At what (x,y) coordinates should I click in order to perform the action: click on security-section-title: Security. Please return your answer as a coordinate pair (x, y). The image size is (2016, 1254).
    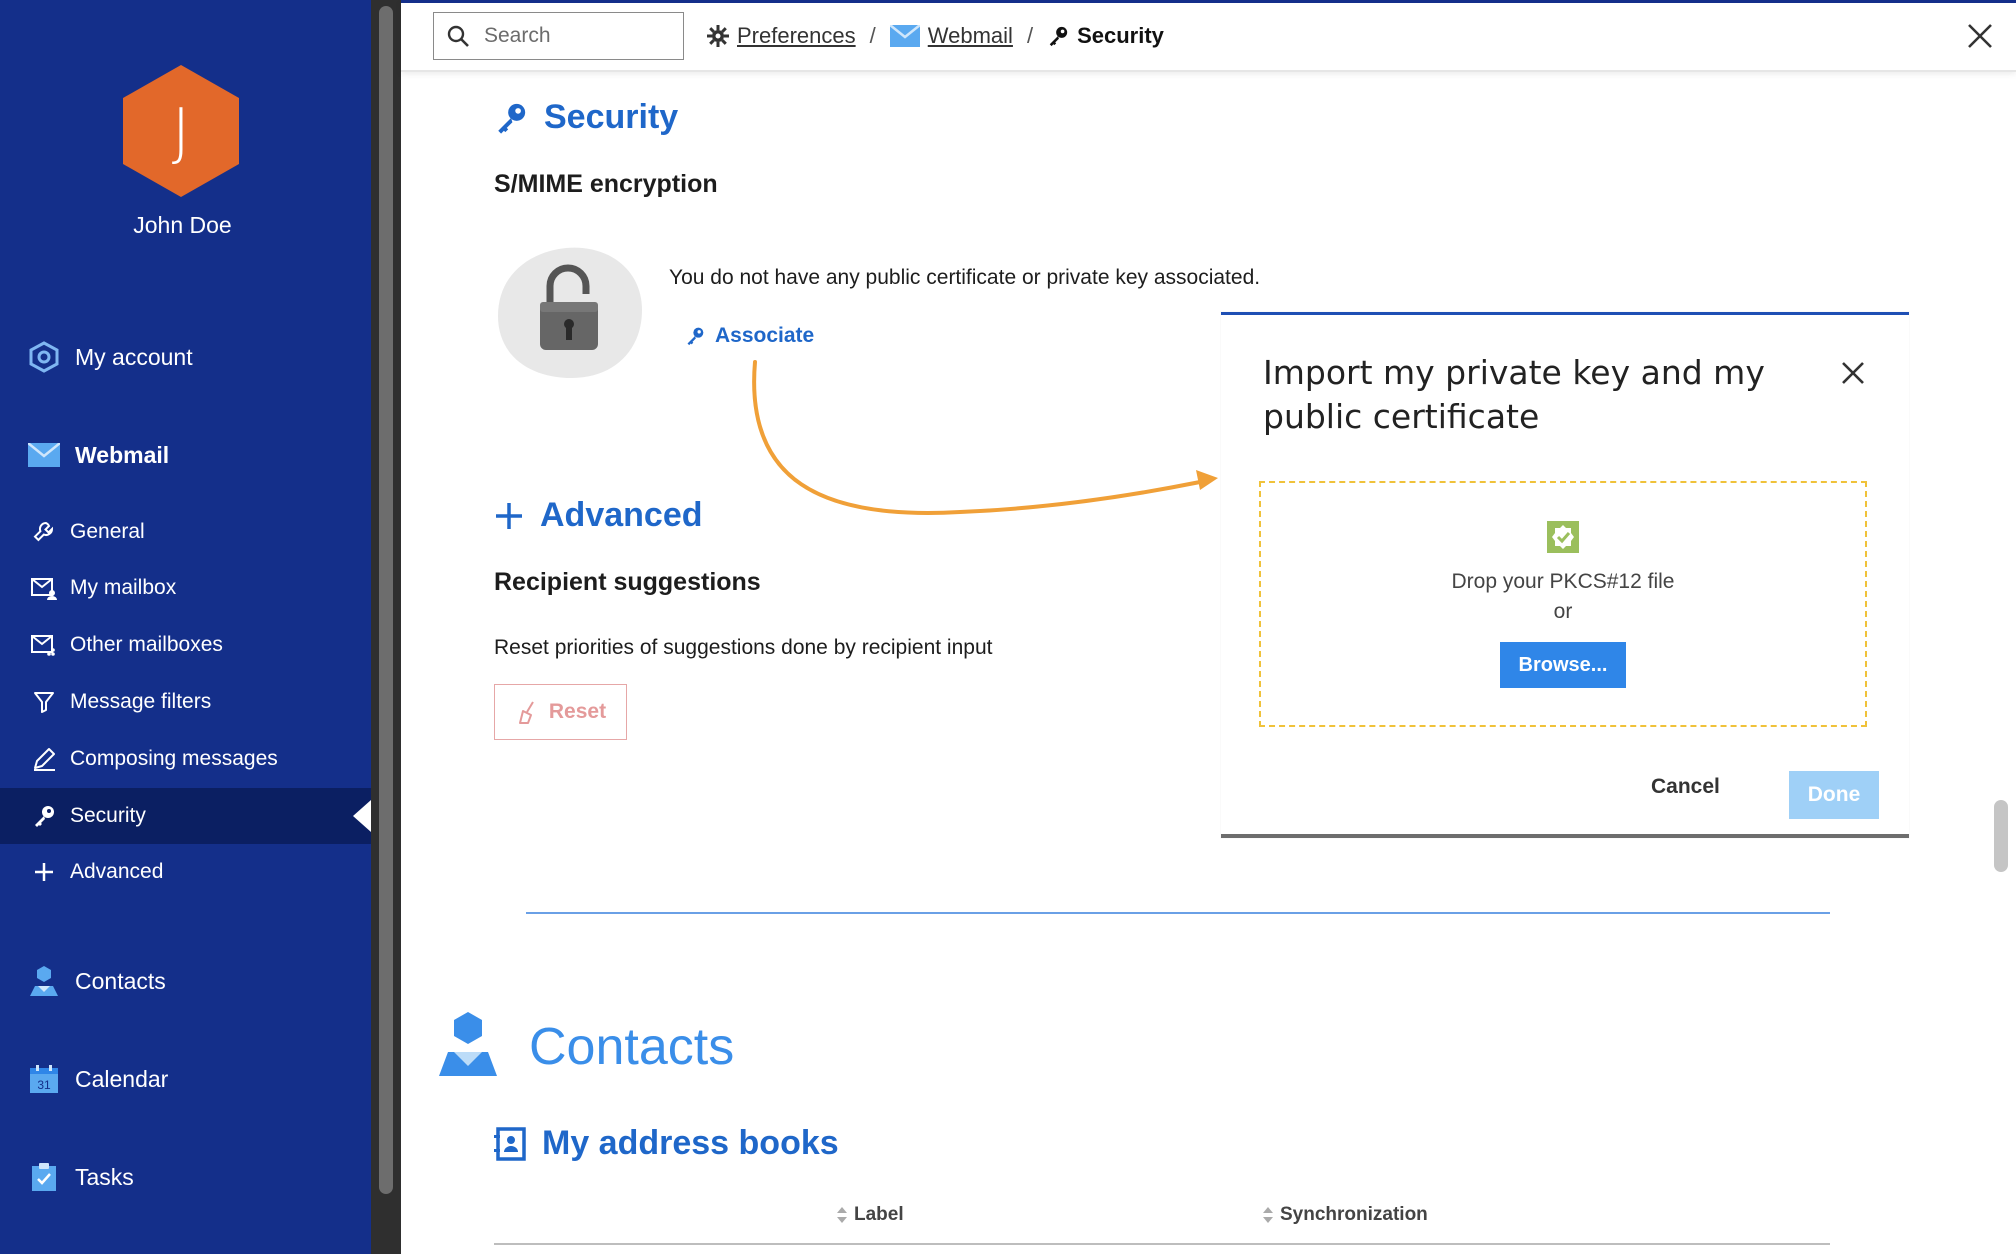
    Looking at the image, I should click on (586, 117).